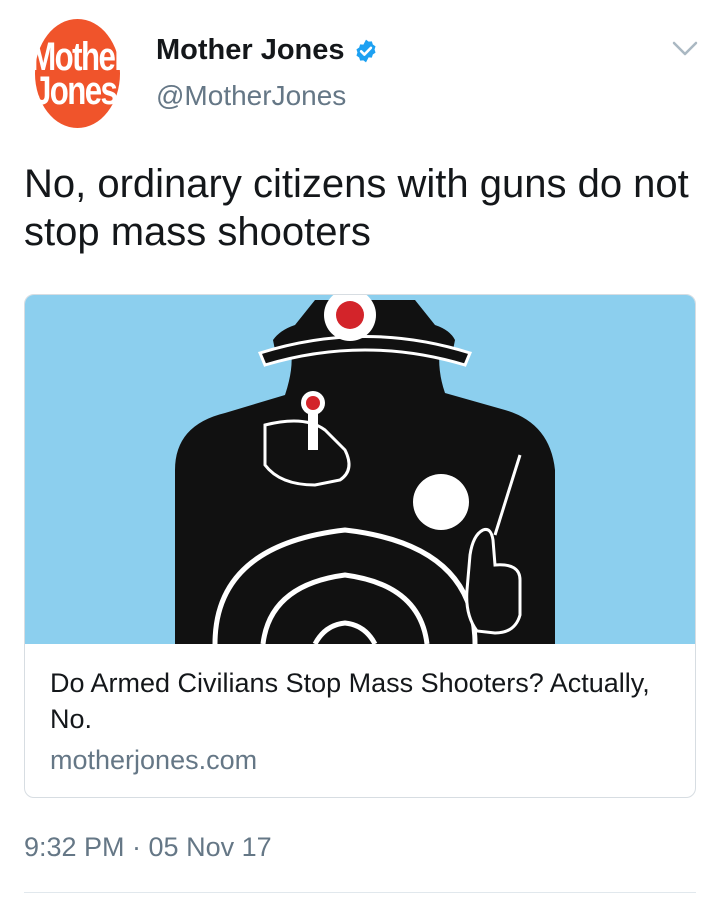  What do you see at coordinates (153, 760) in the screenshot?
I see `card-domain: motherjones.com` at bounding box center [153, 760].